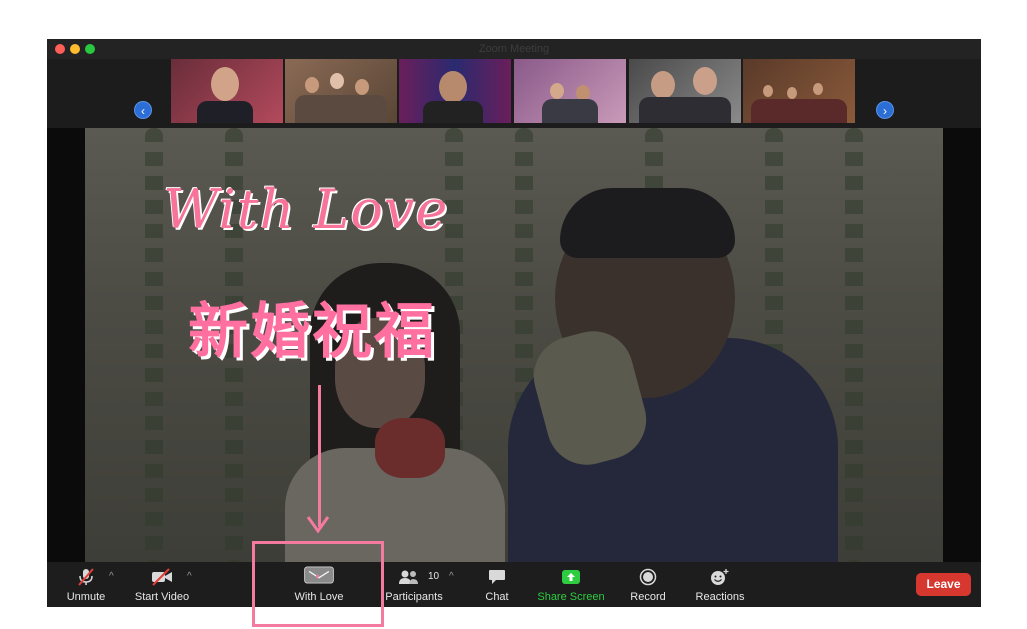  What do you see at coordinates (86, 597) in the screenshot?
I see `unmute-label: Unmute` at bounding box center [86, 597].